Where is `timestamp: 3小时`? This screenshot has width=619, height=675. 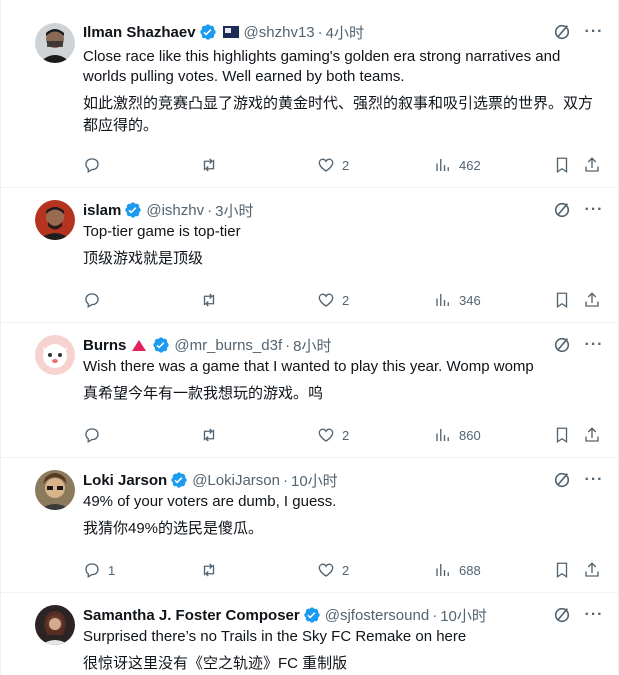
timestamp: 3小时 is located at coordinates (234, 210).